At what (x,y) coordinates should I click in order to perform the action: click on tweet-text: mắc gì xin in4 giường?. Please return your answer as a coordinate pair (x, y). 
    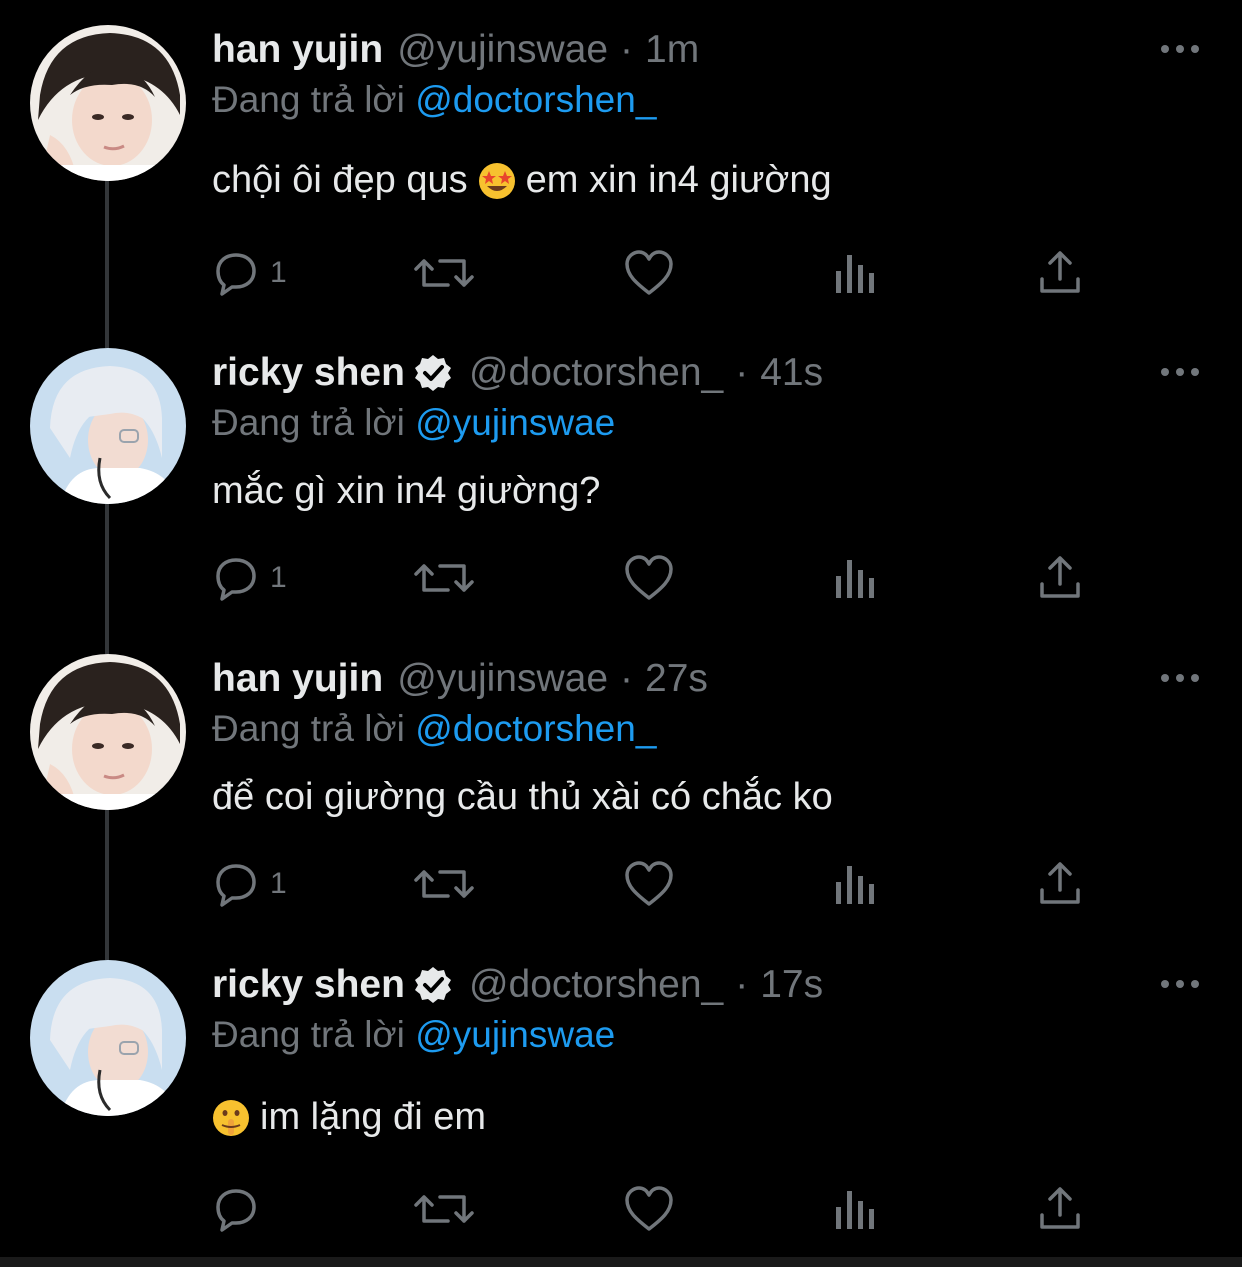
    Looking at the image, I should click on (406, 491).